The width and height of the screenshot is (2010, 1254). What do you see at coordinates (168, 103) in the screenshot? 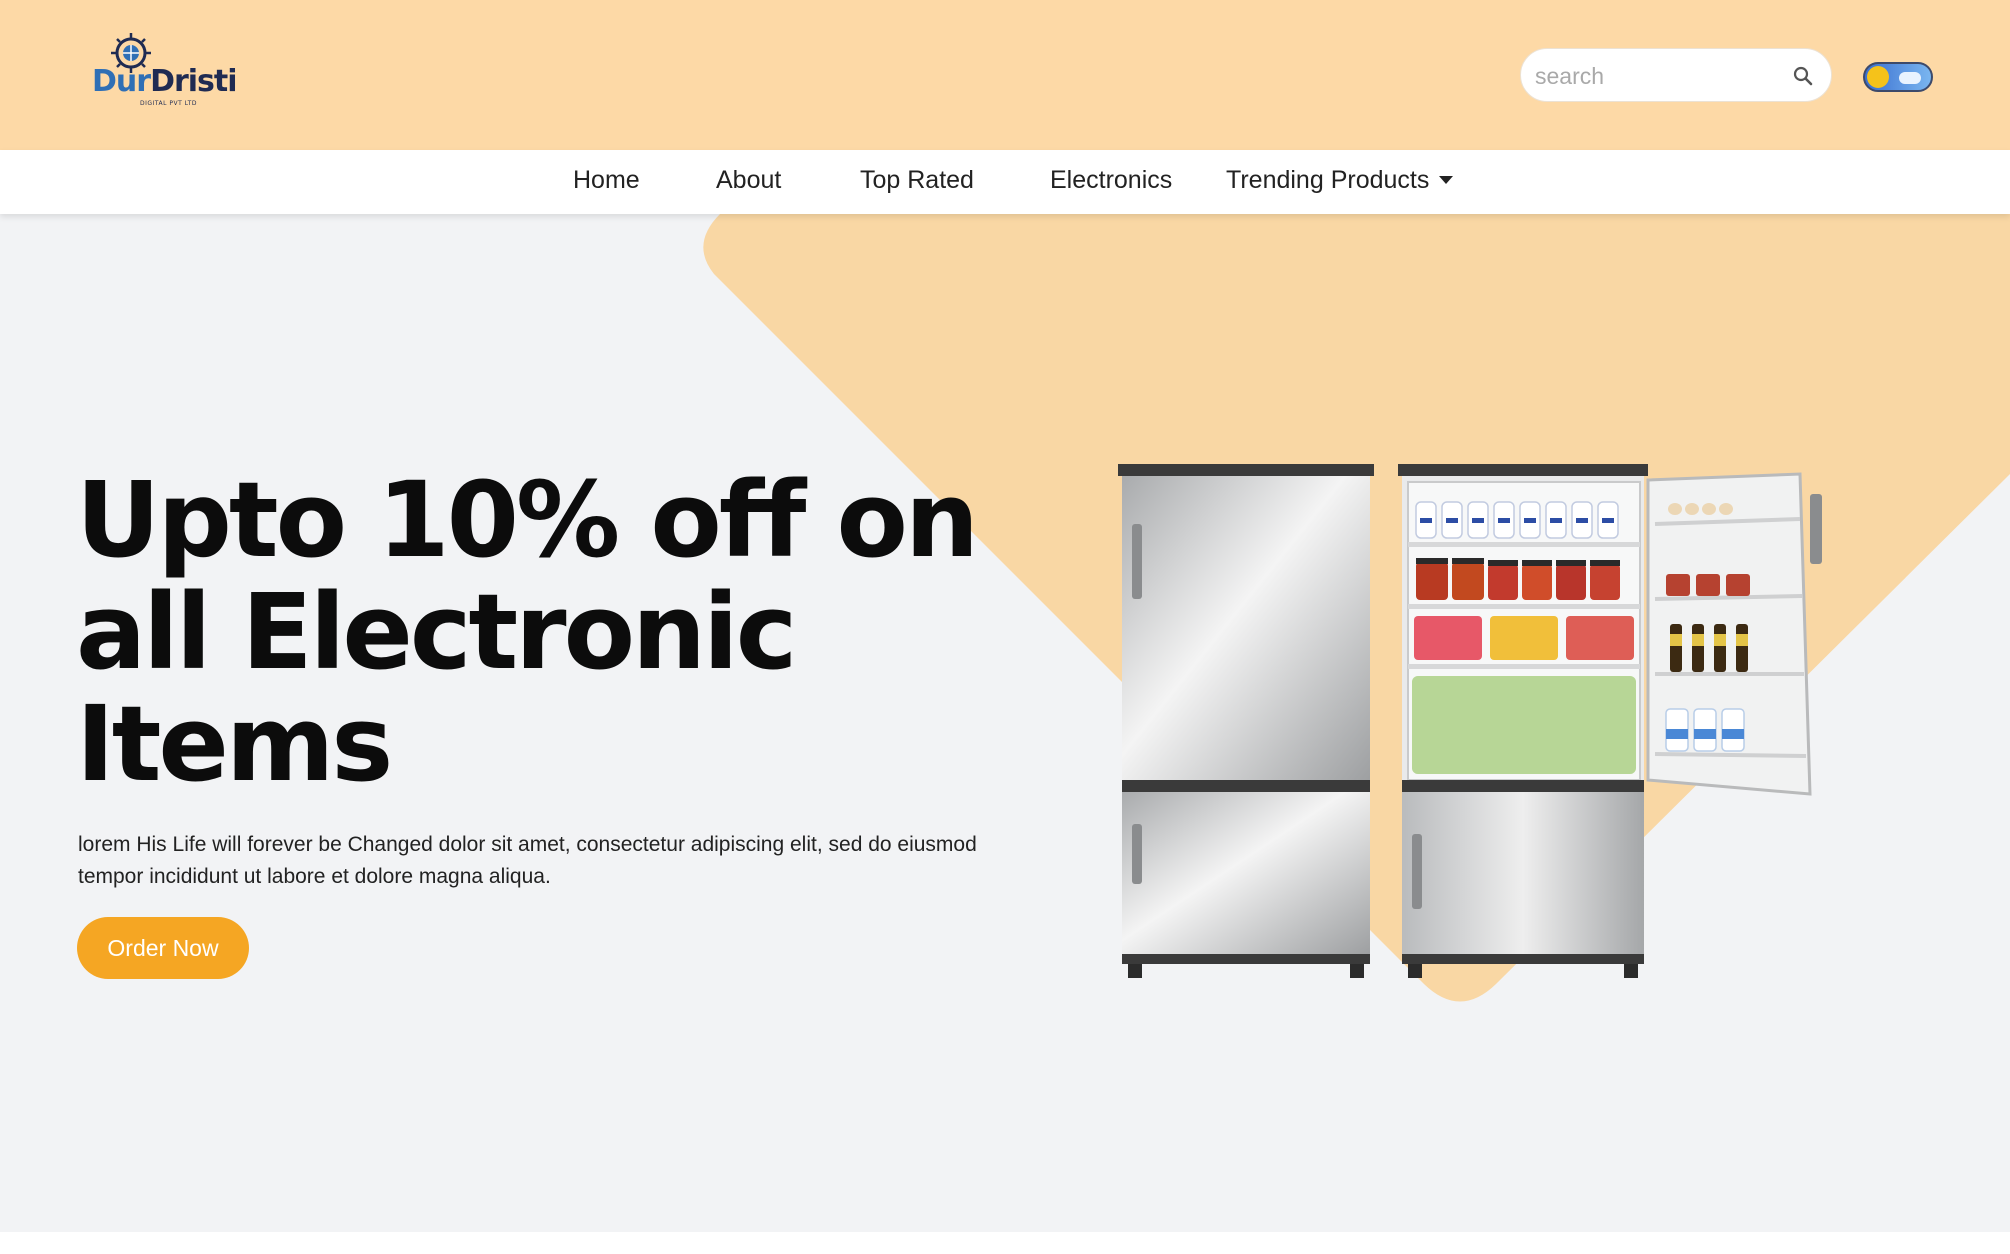
I see `brand-tagline: DIGITAL PVT LTD` at bounding box center [168, 103].